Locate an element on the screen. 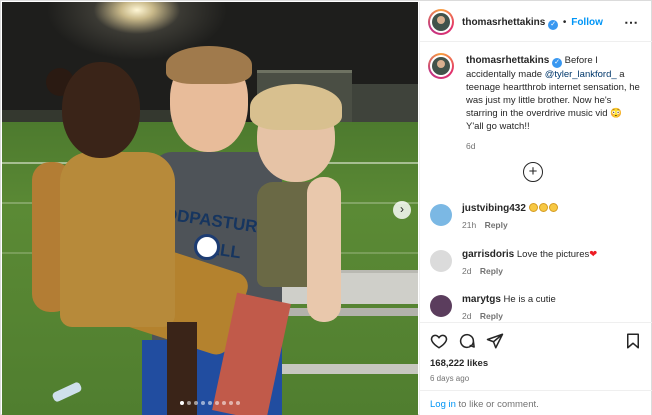 This screenshot has height=415, width=652. caption-username: thomasrhettakins is located at coordinates (507, 60).